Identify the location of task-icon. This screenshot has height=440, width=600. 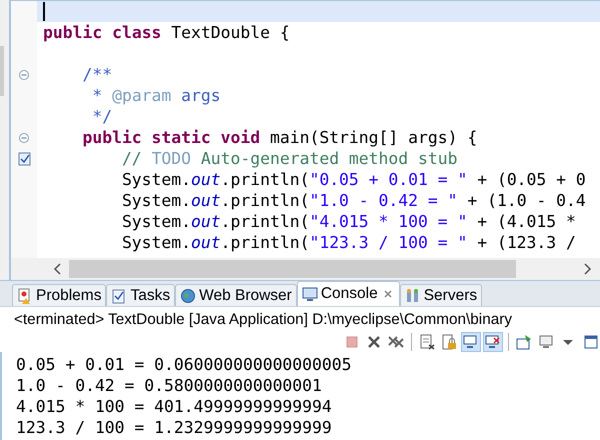
(24, 158).